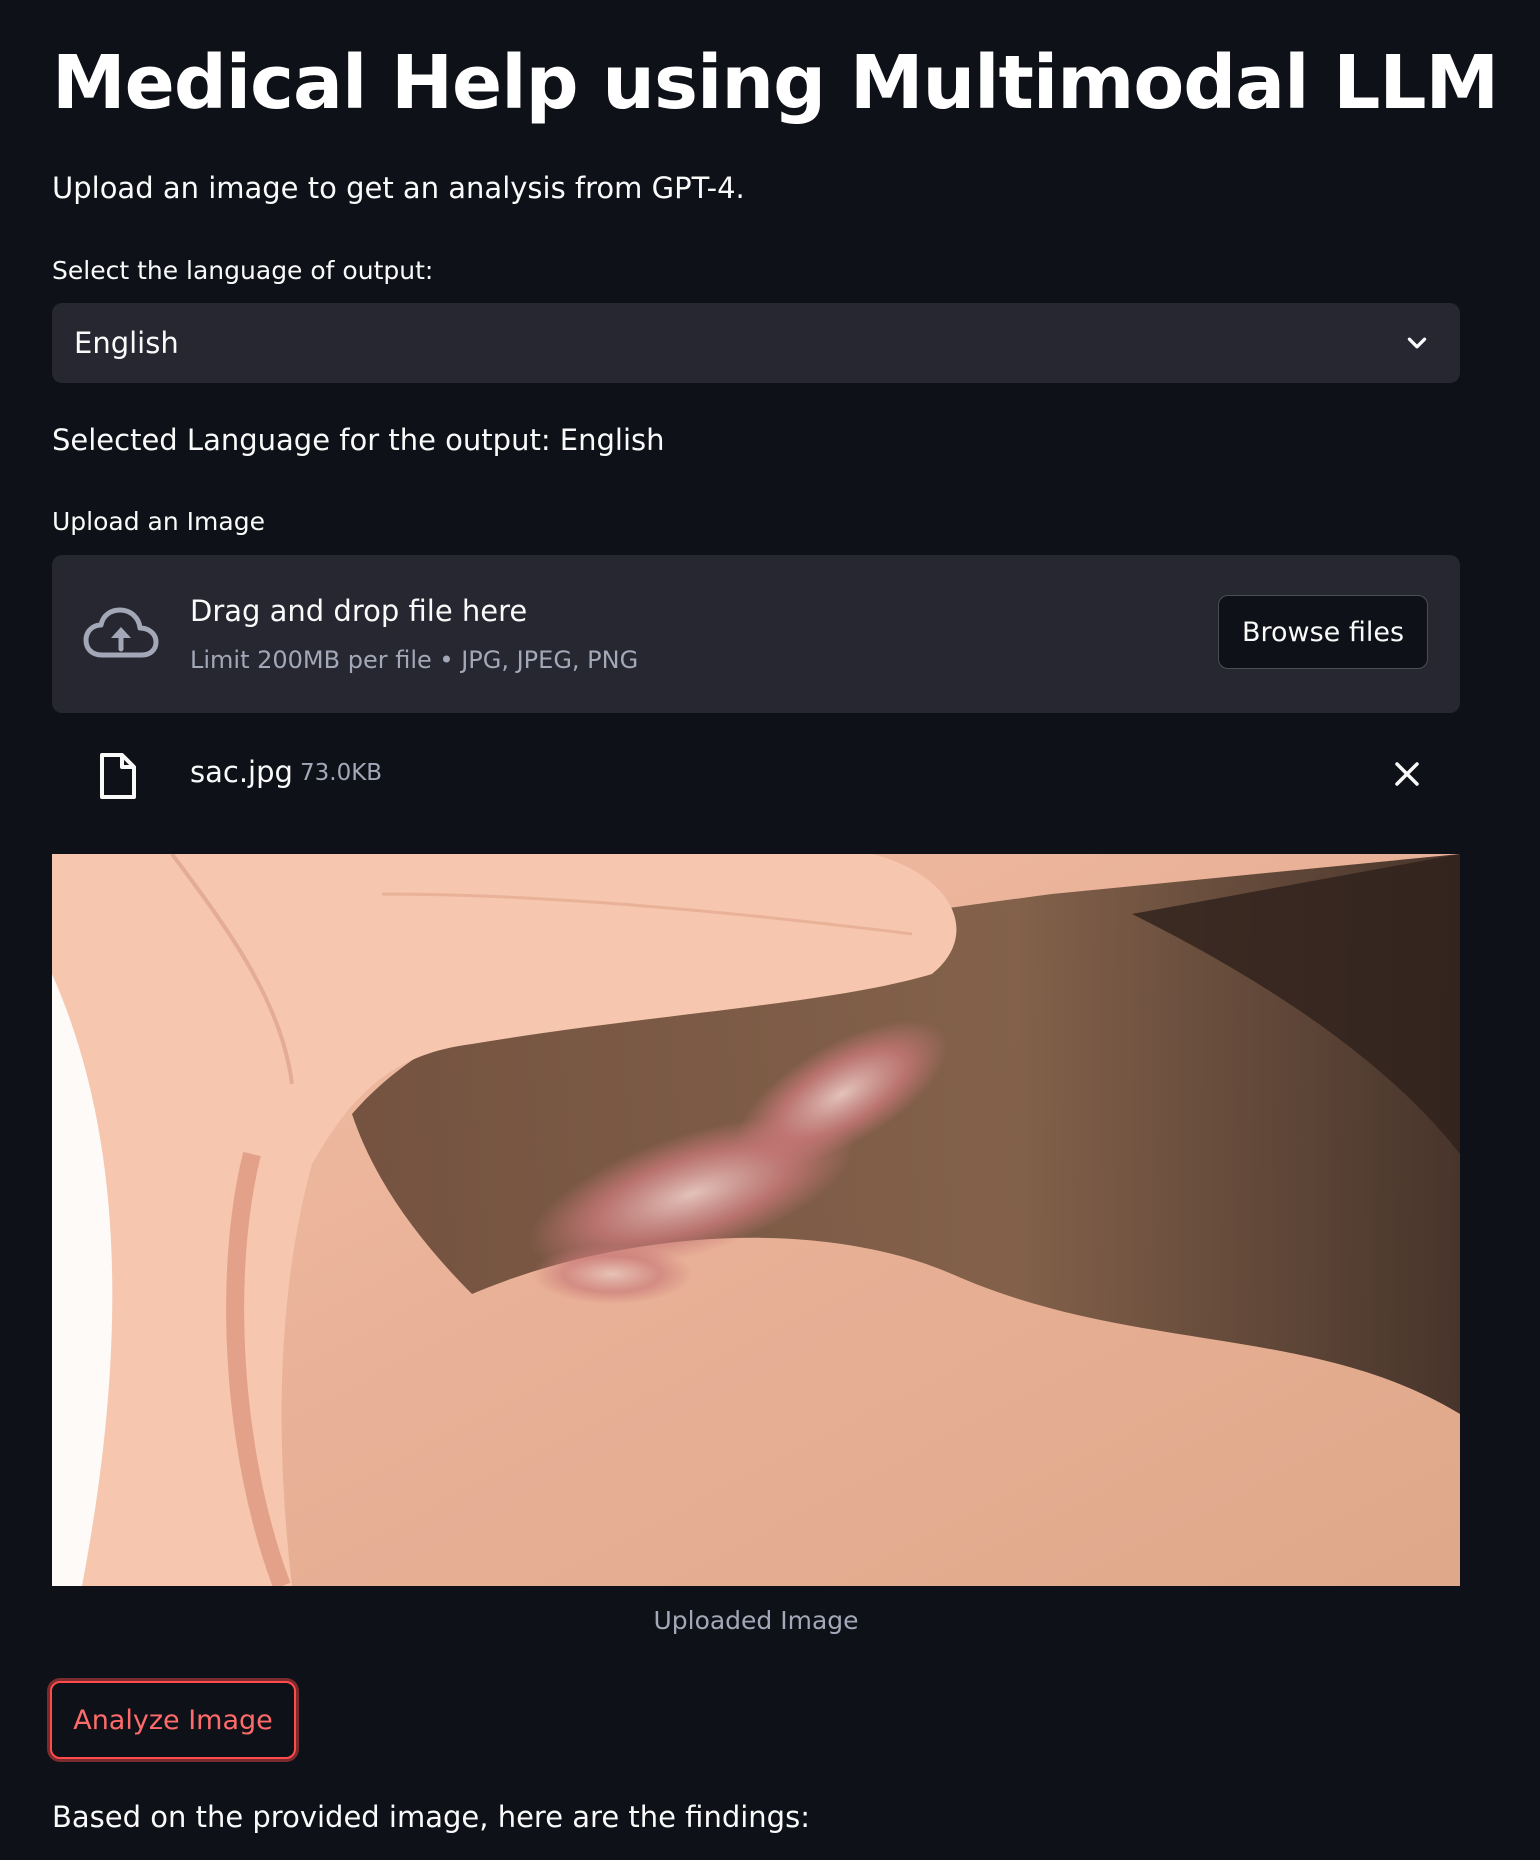  What do you see at coordinates (359, 611) in the screenshot?
I see `dropzone-title: Drag and drop file here` at bounding box center [359, 611].